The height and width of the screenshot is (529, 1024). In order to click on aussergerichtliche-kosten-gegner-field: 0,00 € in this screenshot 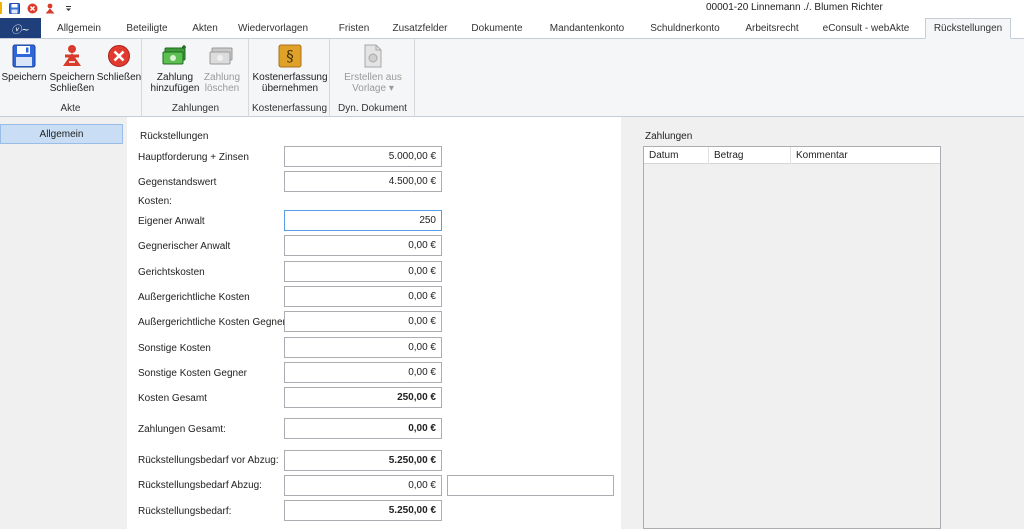, I will do `click(363, 321)`.